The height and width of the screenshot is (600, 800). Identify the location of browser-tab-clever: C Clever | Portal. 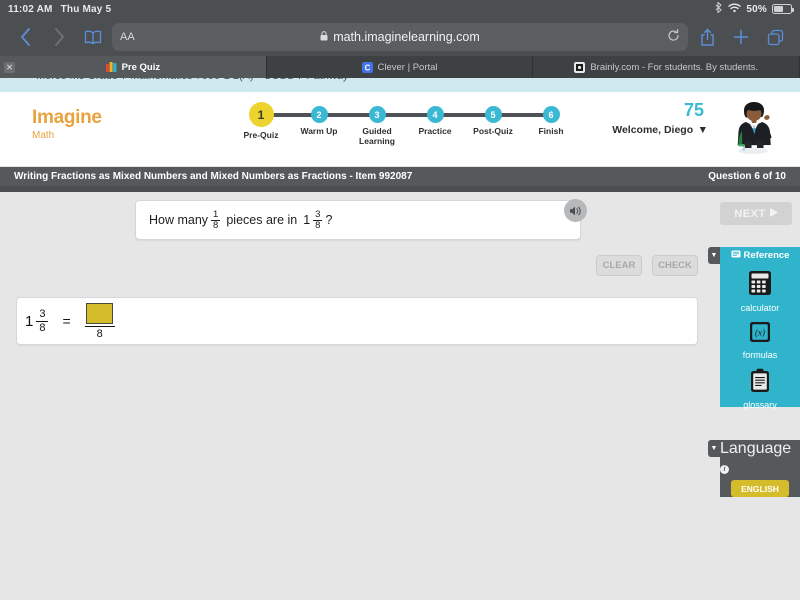
(400, 67).